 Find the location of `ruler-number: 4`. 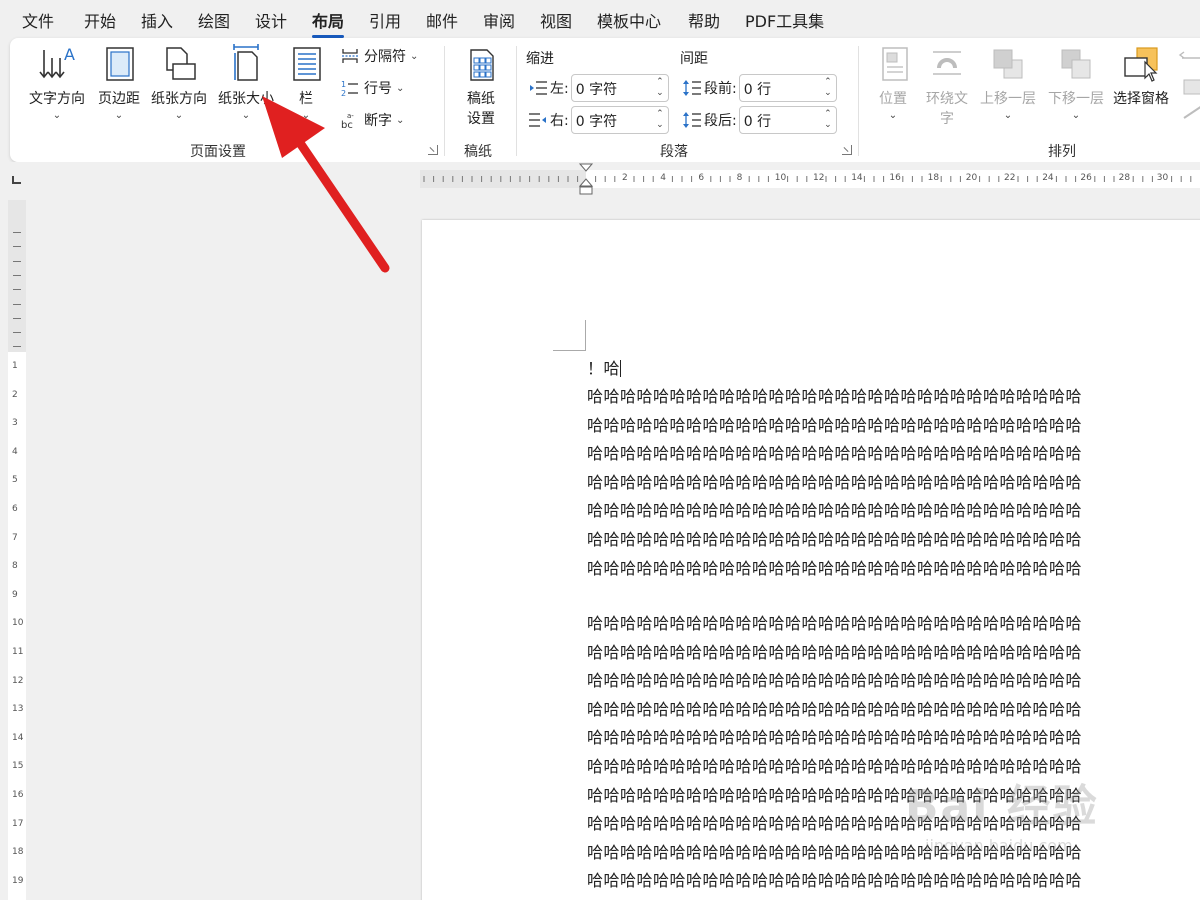

ruler-number: 4 is located at coordinates (15, 451).